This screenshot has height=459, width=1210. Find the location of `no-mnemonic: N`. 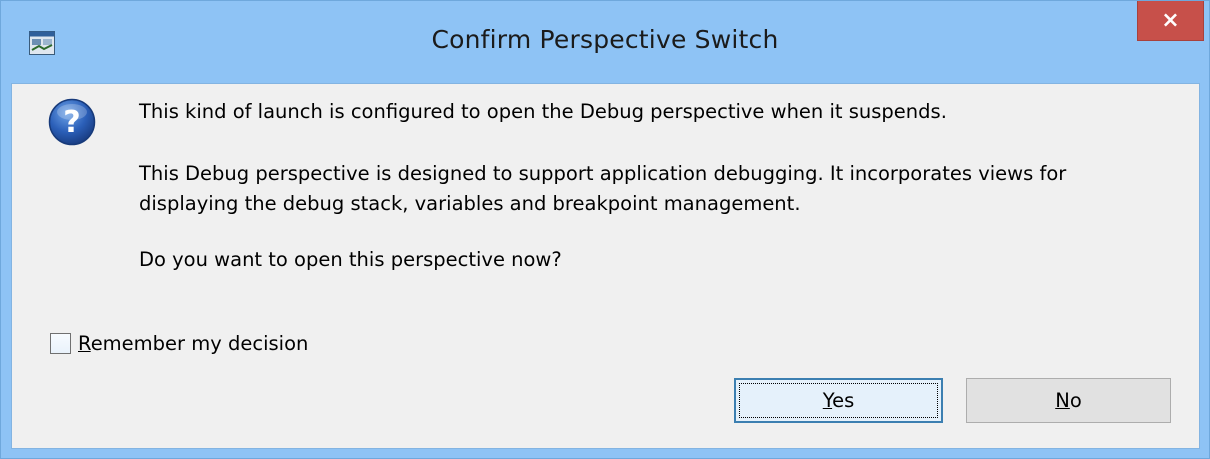

no-mnemonic: N is located at coordinates (1062, 400).